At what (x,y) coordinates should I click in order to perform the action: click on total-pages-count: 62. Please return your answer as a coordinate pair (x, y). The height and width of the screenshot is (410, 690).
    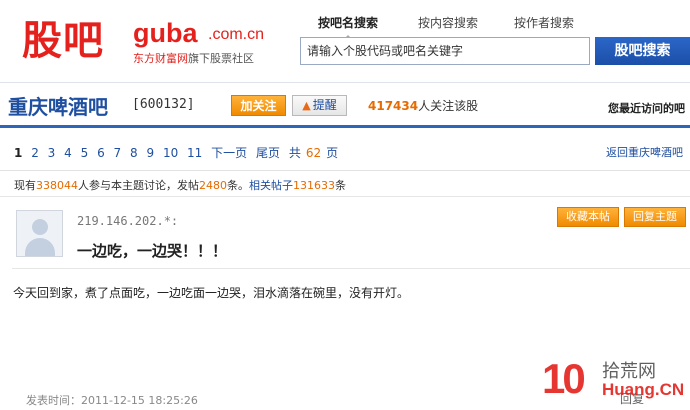
    Looking at the image, I should click on (313, 153).